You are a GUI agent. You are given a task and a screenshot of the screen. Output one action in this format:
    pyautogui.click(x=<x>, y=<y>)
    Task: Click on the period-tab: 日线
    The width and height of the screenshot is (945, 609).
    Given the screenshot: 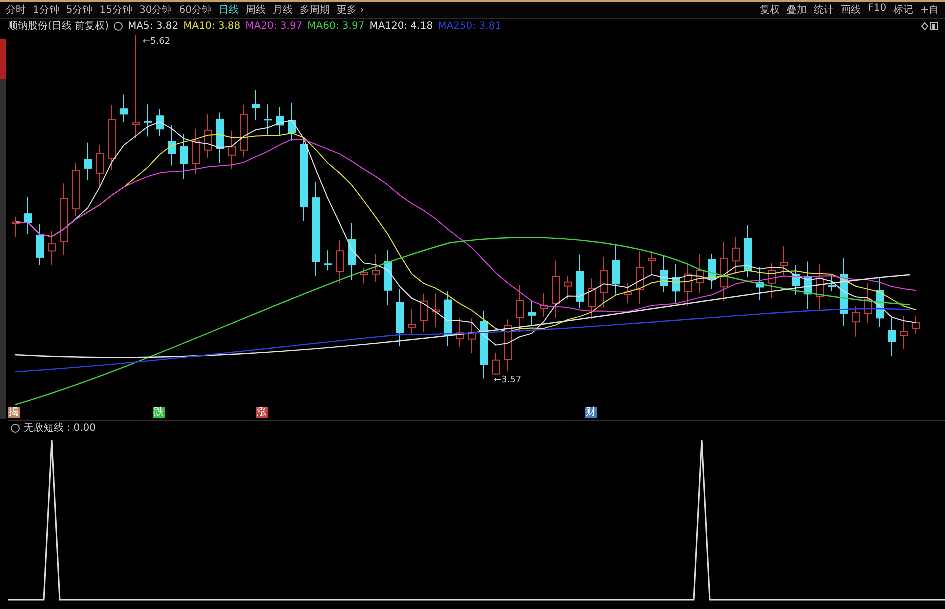 What is the action you would take?
    pyautogui.click(x=228, y=10)
    